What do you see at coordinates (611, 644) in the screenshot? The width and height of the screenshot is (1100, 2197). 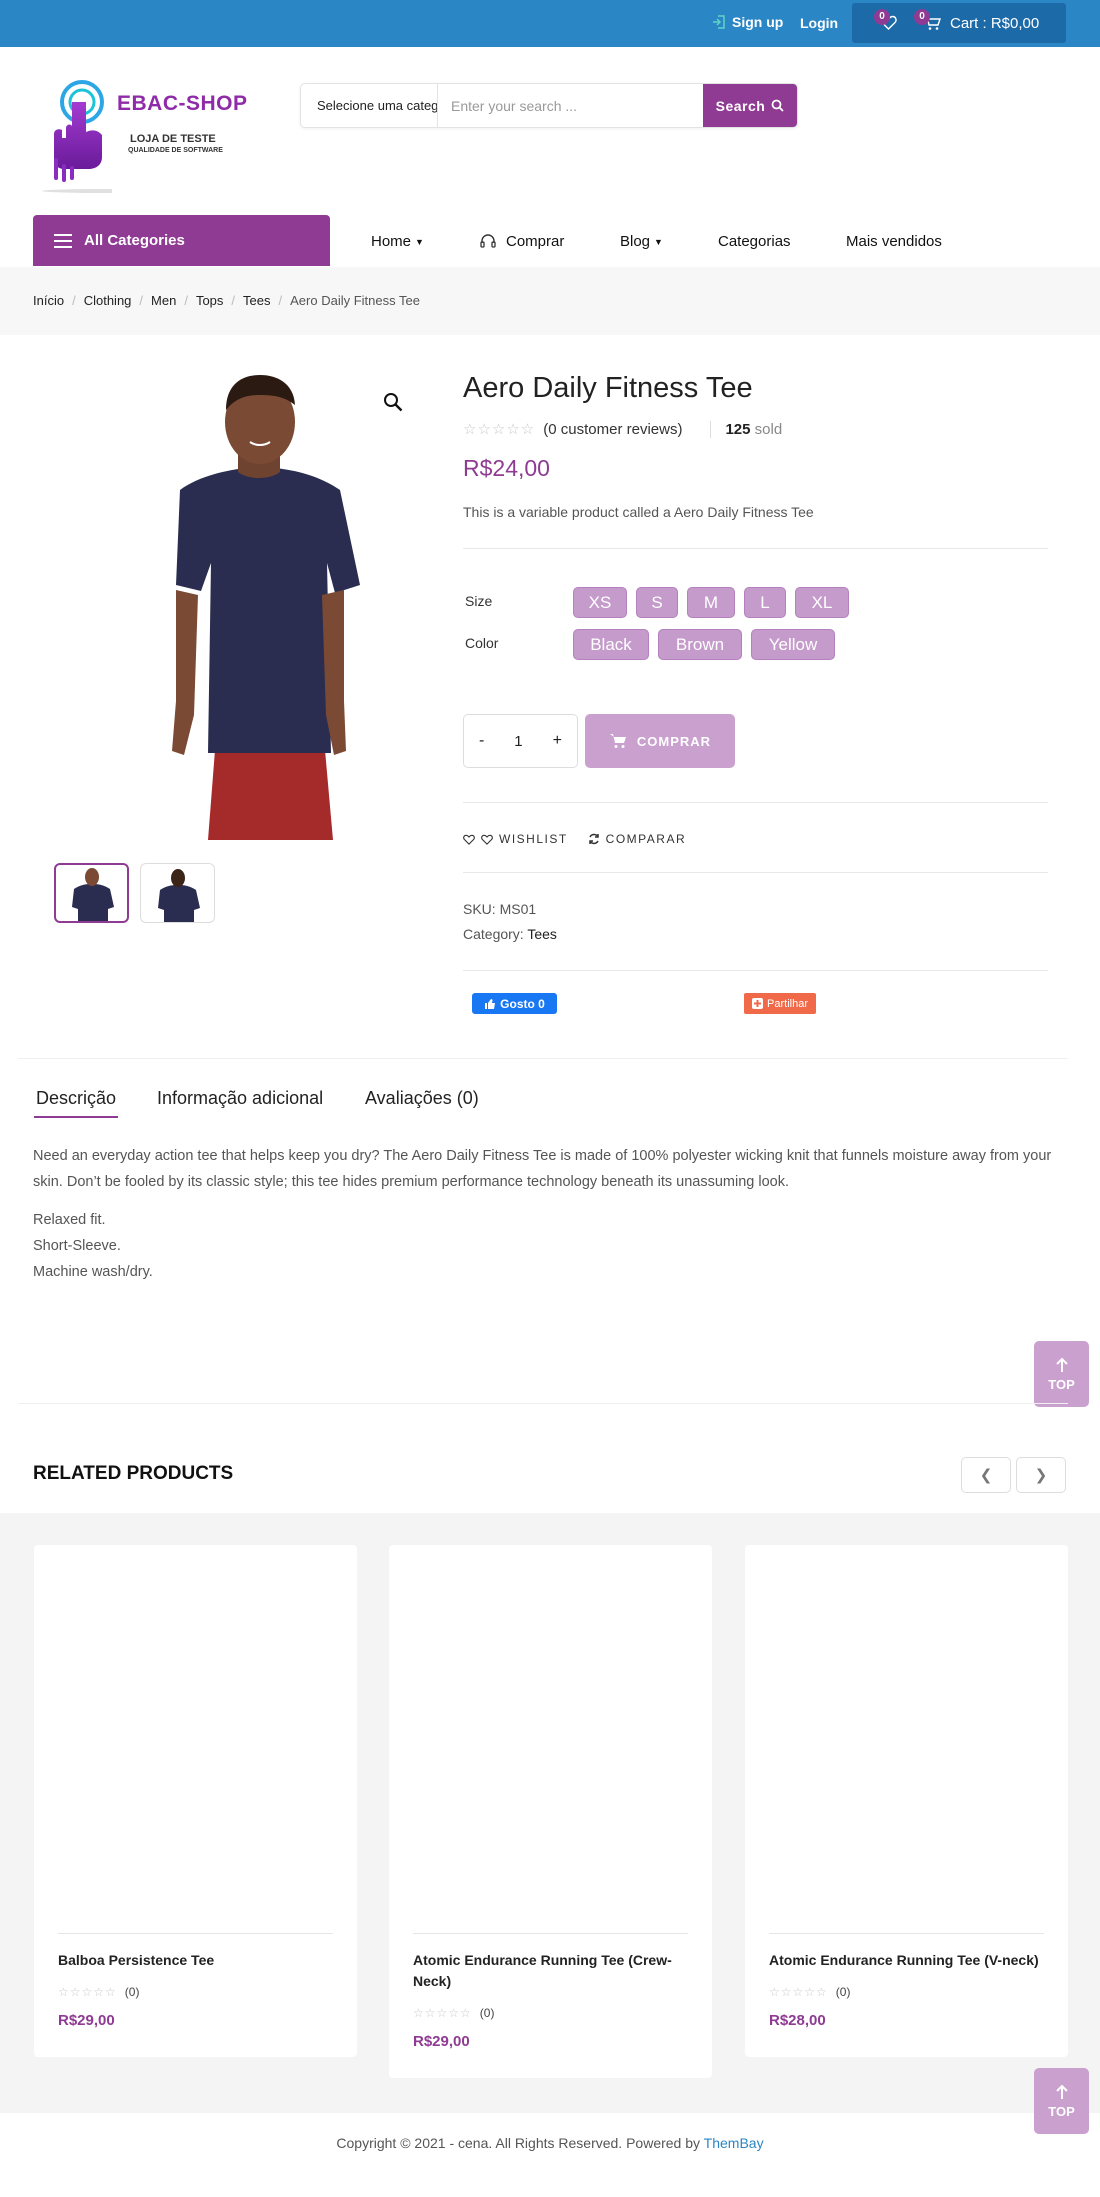 I see `color-option-black: Black` at bounding box center [611, 644].